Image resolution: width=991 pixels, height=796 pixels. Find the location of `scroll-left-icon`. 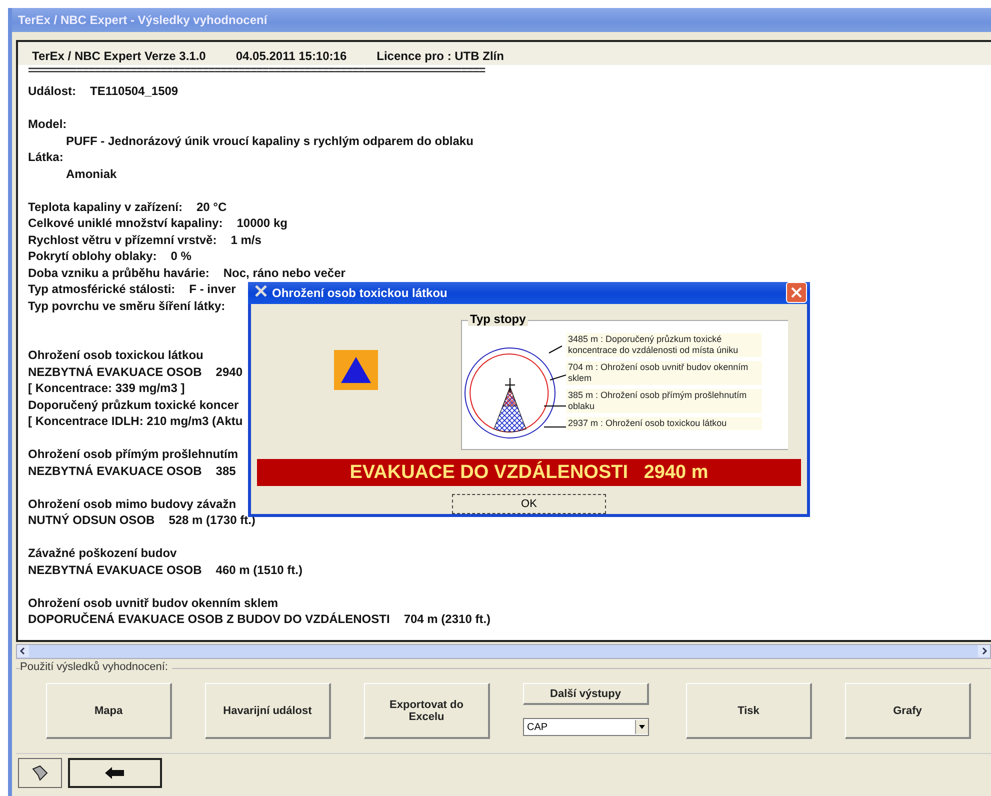

scroll-left-icon is located at coordinates (23, 651).